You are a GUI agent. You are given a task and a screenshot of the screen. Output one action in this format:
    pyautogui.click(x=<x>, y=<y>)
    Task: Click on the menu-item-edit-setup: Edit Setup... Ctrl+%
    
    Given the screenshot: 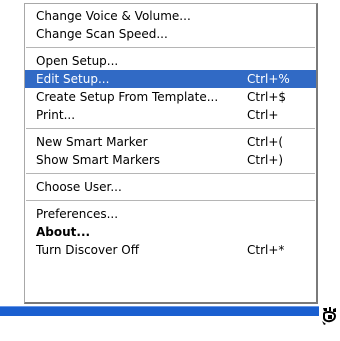 What is the action you would take?
    pyautogui.click(x=170, y=79)
    